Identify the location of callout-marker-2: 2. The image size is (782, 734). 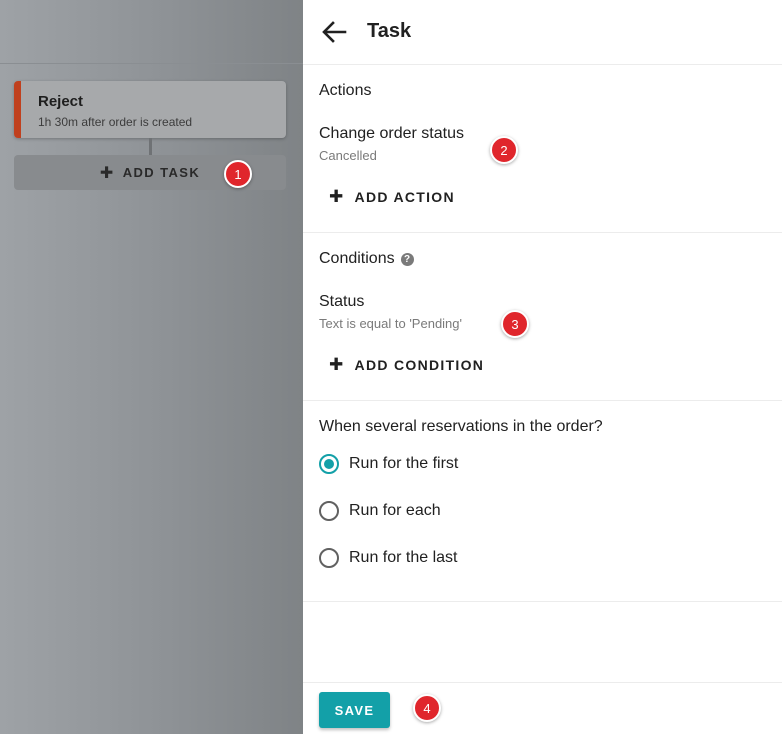
(504, 150).